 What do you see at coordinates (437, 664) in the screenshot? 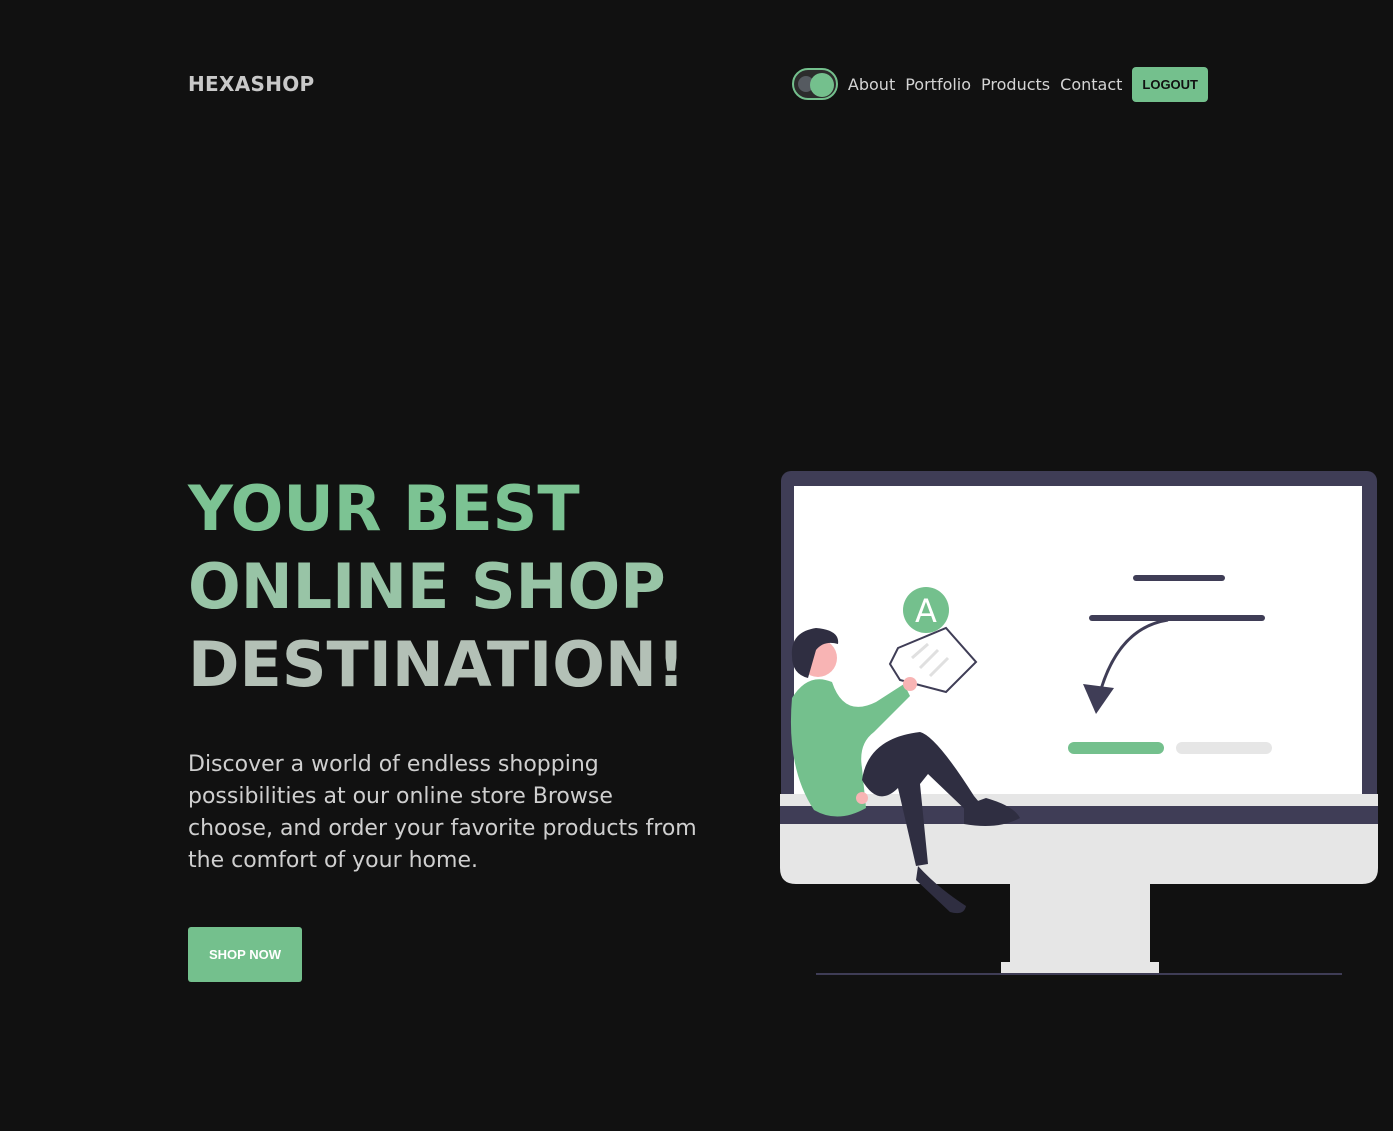
I see `hero-title-line-3: DESTINATION!` at bounding box center [437, 664].